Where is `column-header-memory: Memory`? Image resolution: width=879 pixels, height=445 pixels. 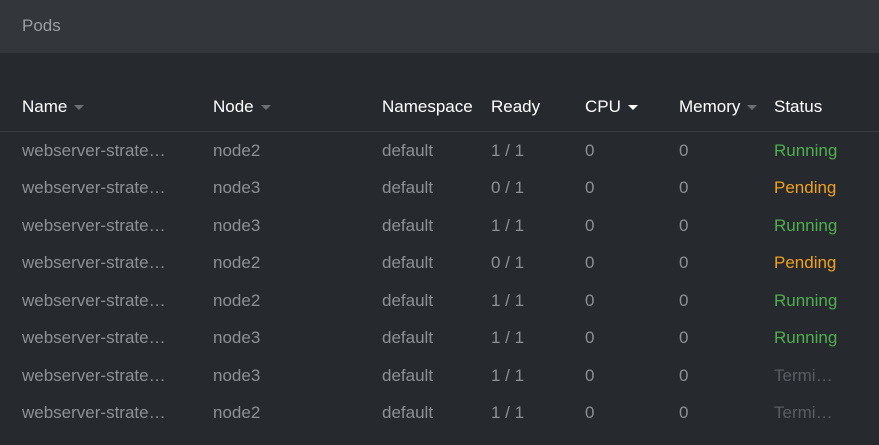 column-header-memory: Memory is located at coordinates (721, 107).